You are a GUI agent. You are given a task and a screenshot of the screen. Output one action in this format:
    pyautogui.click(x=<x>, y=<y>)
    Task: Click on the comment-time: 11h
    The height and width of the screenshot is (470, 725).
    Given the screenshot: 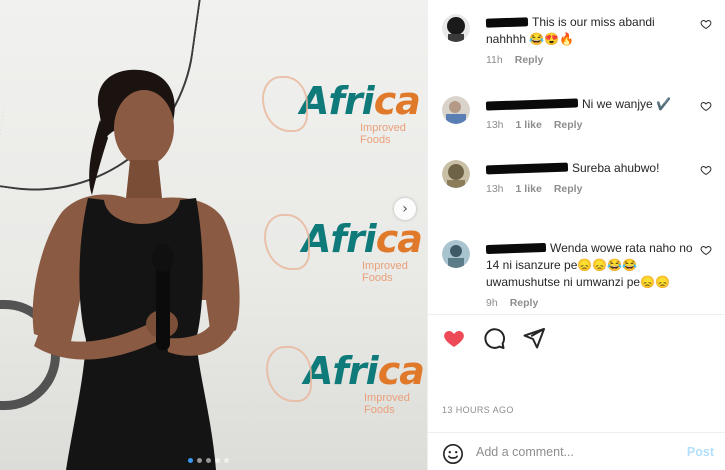 What is the action you would take?
    pyautogui.click(x=494, y=60)
    